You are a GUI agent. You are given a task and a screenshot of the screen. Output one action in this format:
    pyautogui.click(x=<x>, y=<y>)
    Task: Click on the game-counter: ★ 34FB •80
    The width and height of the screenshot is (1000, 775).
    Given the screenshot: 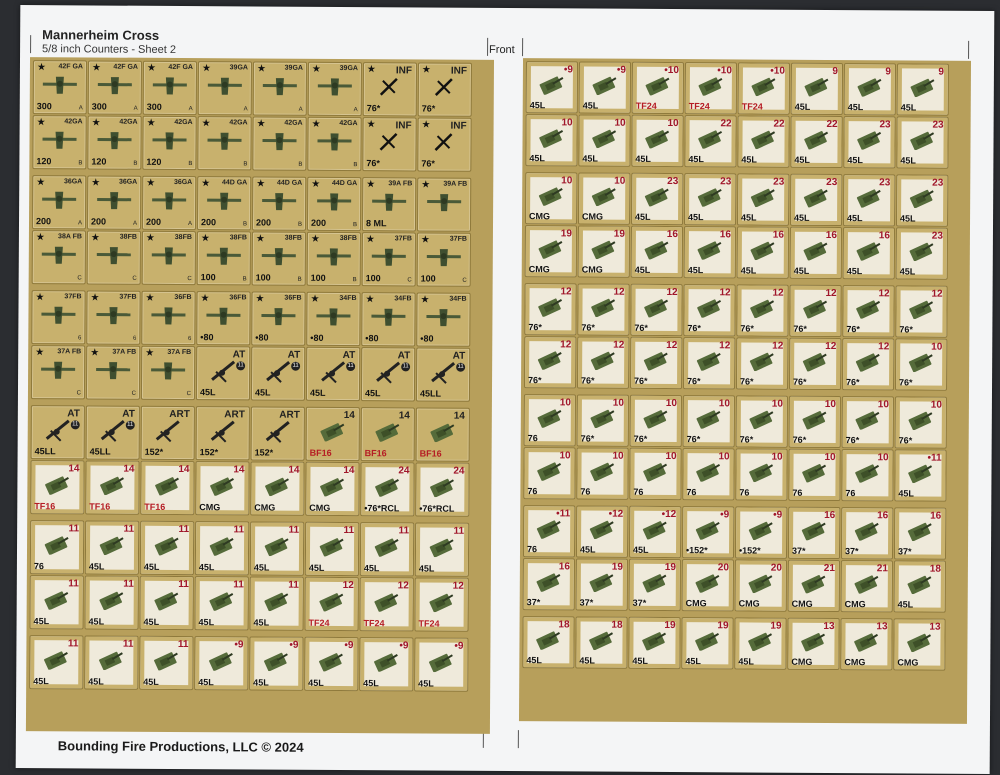 What is the action you would take?
    pyautogui.click(x=388, y=319)
    